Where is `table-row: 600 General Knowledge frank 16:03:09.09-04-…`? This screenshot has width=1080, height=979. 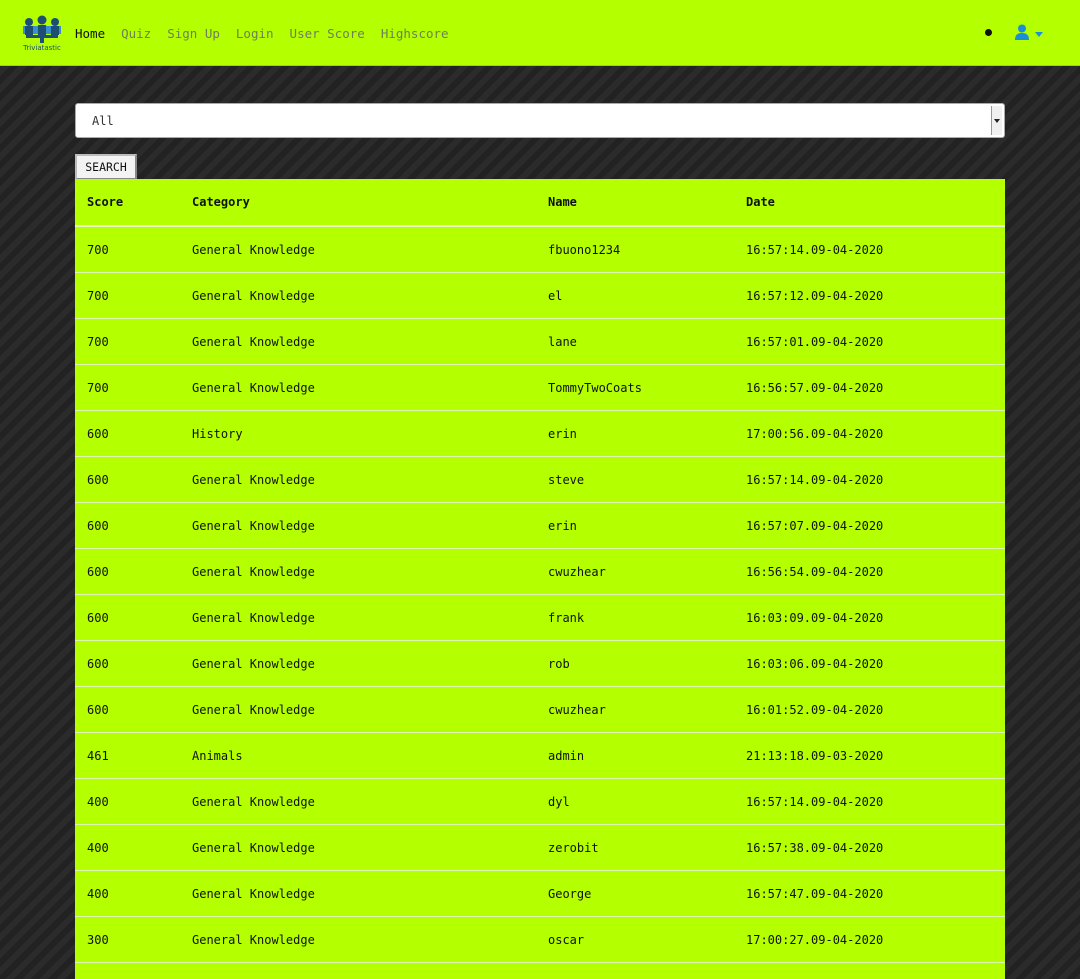 table-row: 600 General Knowledge frank 16:03:09.09-04-… is located at coordinates (540, 617).